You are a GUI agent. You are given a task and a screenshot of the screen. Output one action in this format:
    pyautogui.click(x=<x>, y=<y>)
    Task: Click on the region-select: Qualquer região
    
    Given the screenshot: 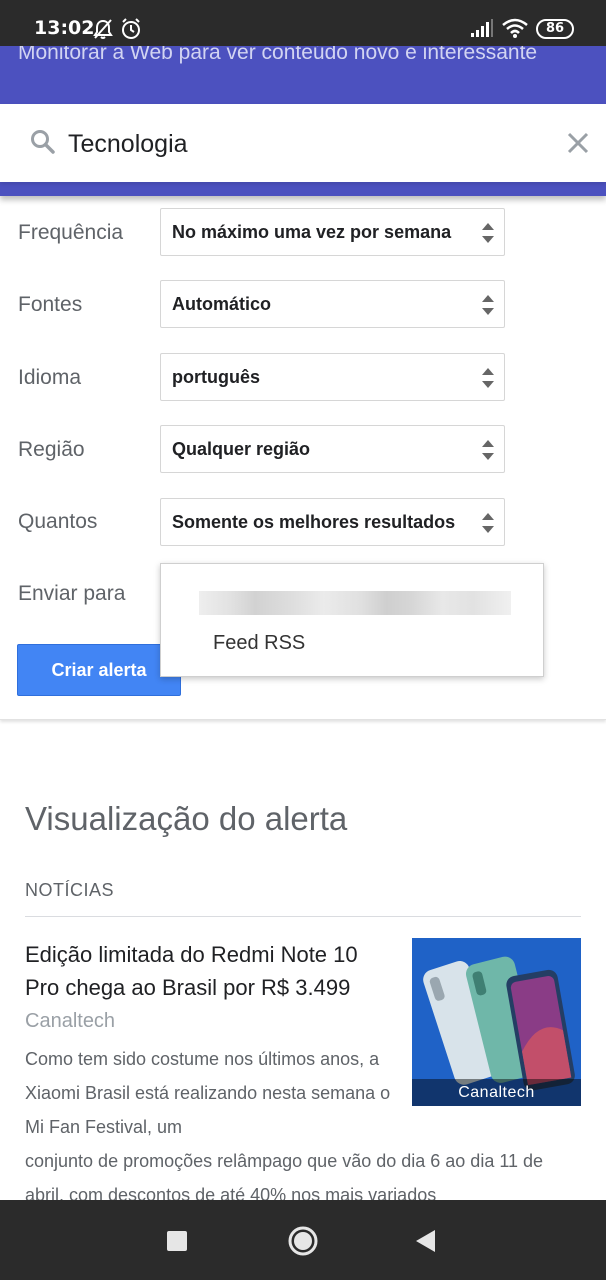 What is the action you would take?
    pyautogui.click(x=332, y=449)
    